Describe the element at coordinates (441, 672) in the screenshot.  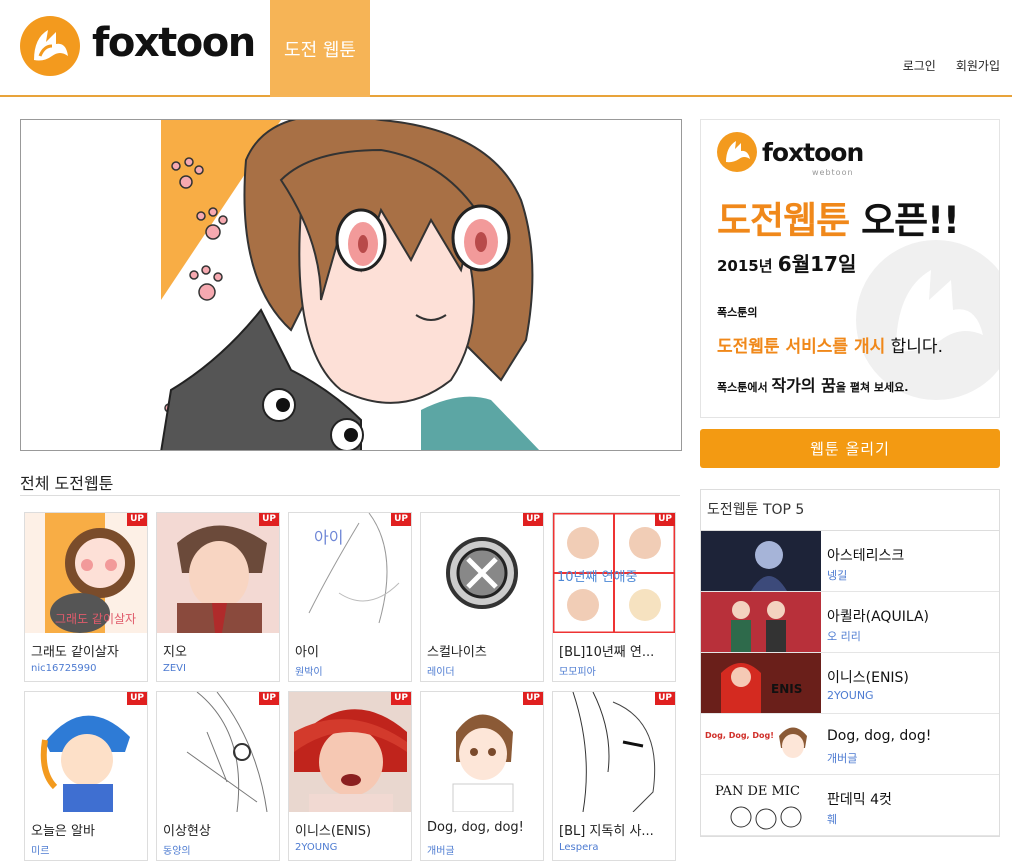
I see `webtoon-author: 레이더` at that location.